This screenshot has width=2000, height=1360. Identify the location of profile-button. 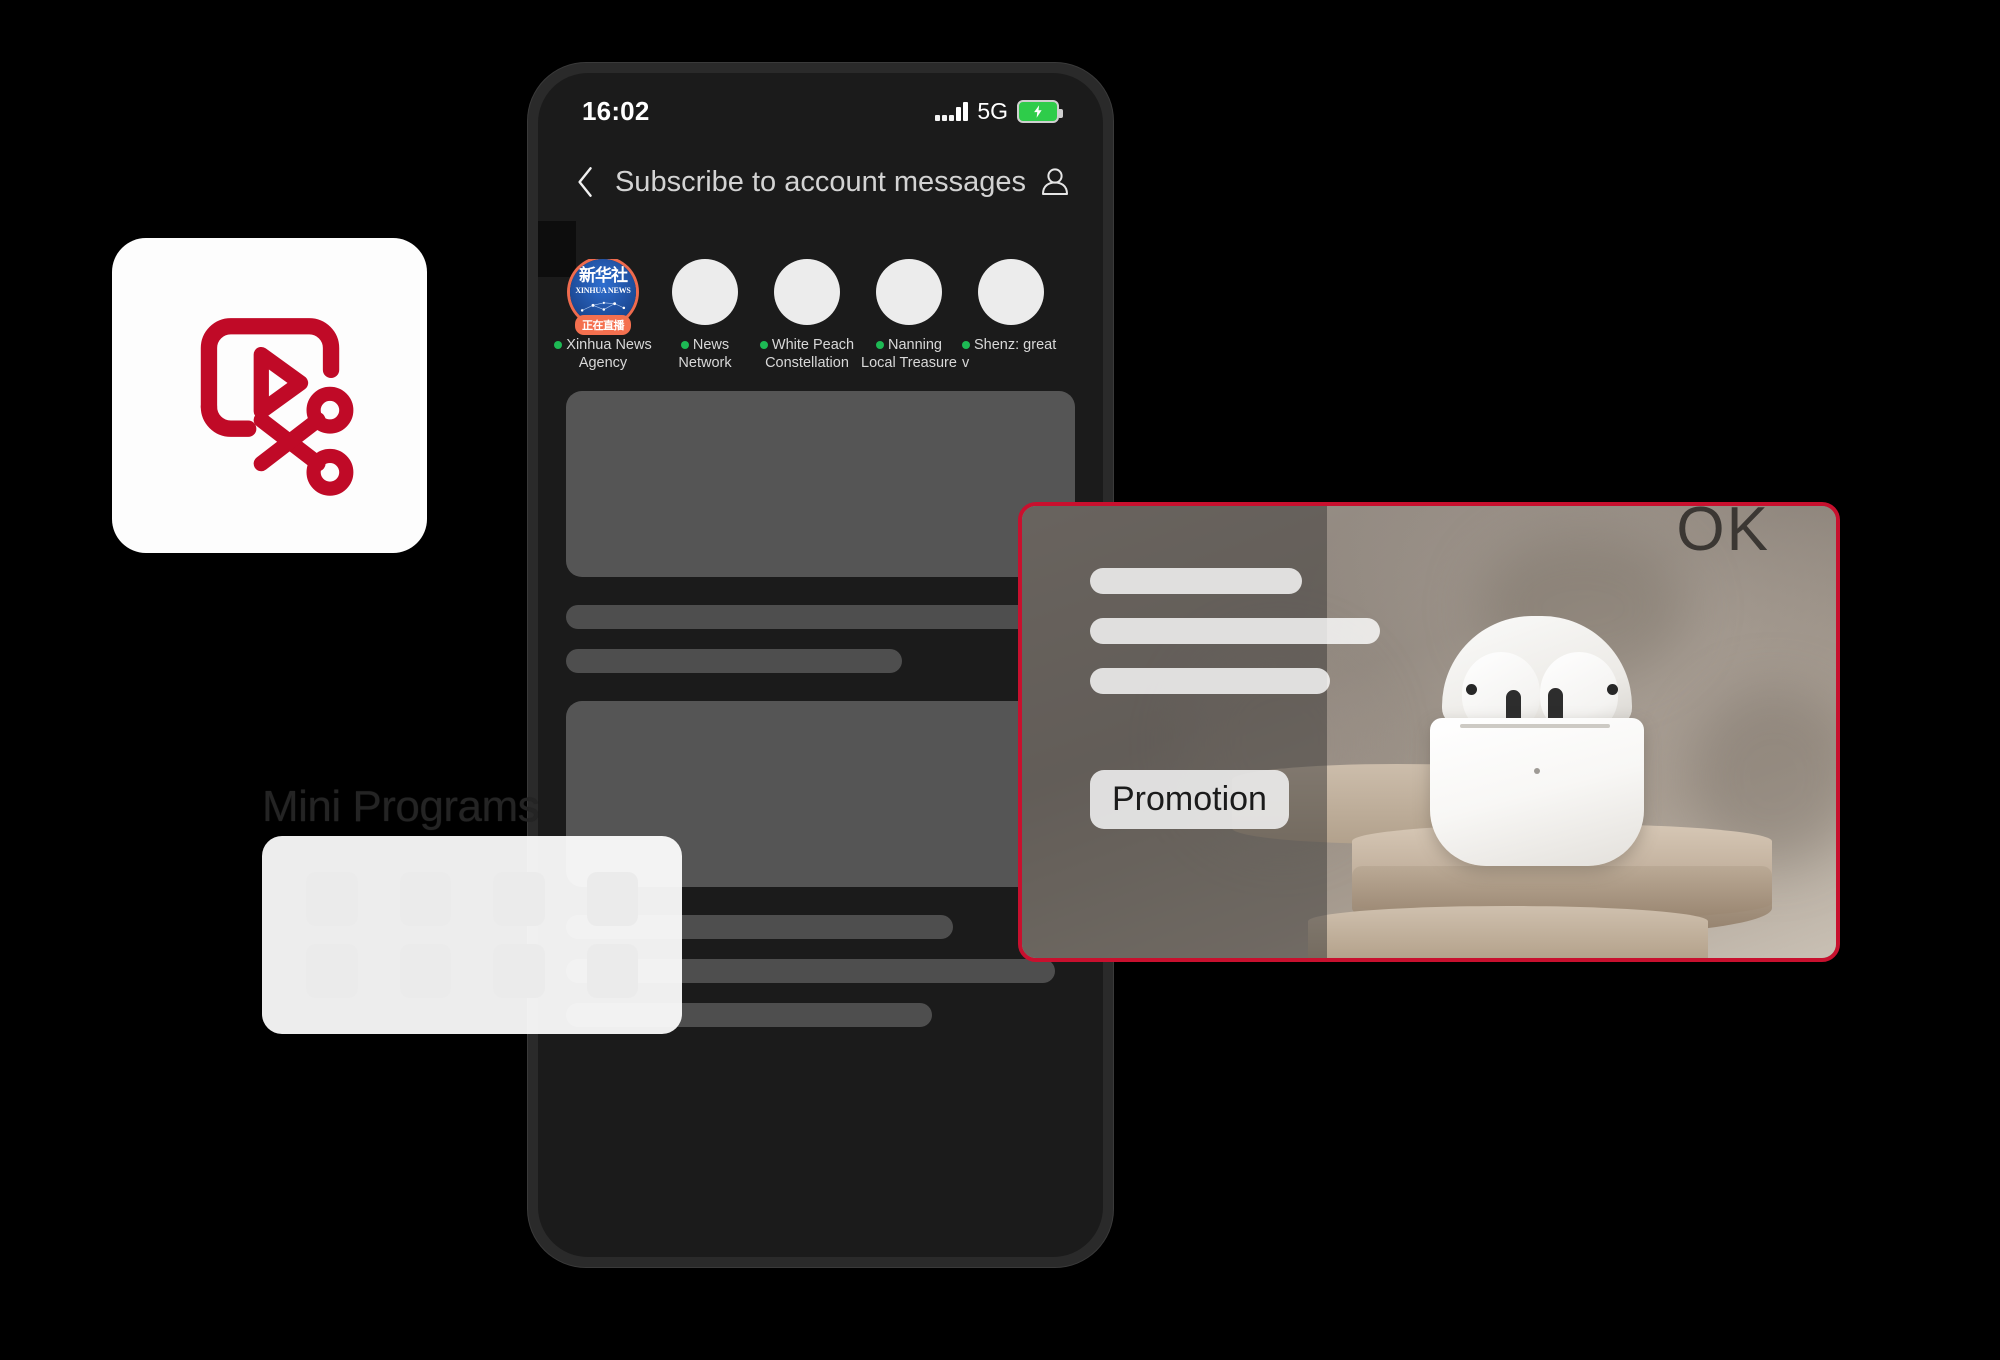
(1055, 182).